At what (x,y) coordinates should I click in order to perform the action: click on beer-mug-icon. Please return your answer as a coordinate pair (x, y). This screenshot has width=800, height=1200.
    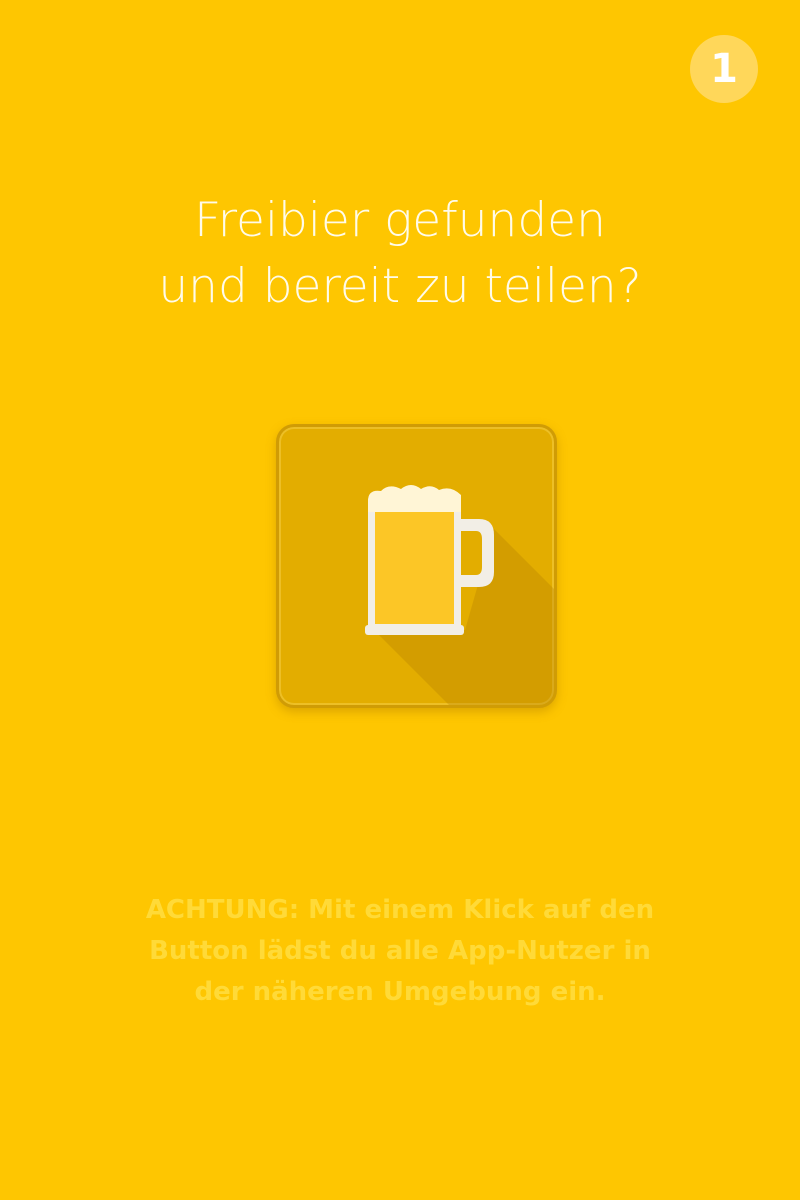
    Looking at the image, I should click on (459, 595).